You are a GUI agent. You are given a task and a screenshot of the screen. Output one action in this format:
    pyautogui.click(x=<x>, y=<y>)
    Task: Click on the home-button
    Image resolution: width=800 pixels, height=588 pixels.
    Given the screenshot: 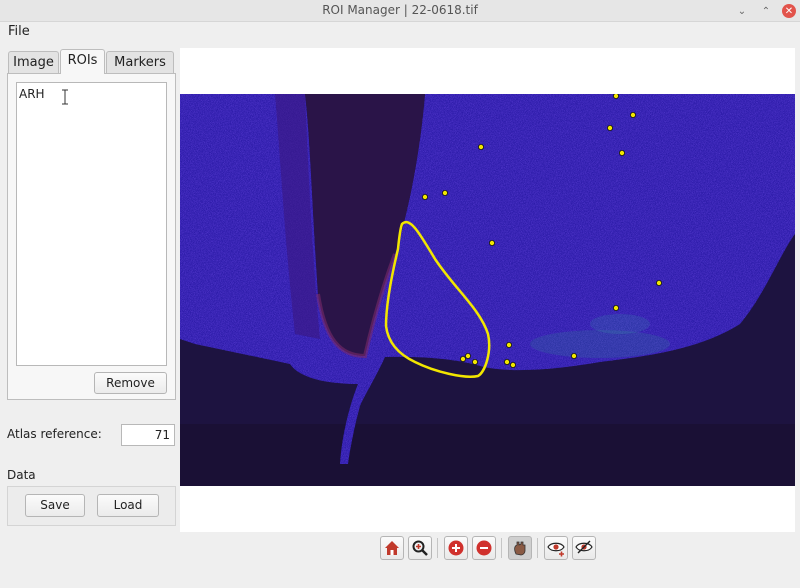 What is the action you would take?
    pyautogui.click(x=392, y=548)
    